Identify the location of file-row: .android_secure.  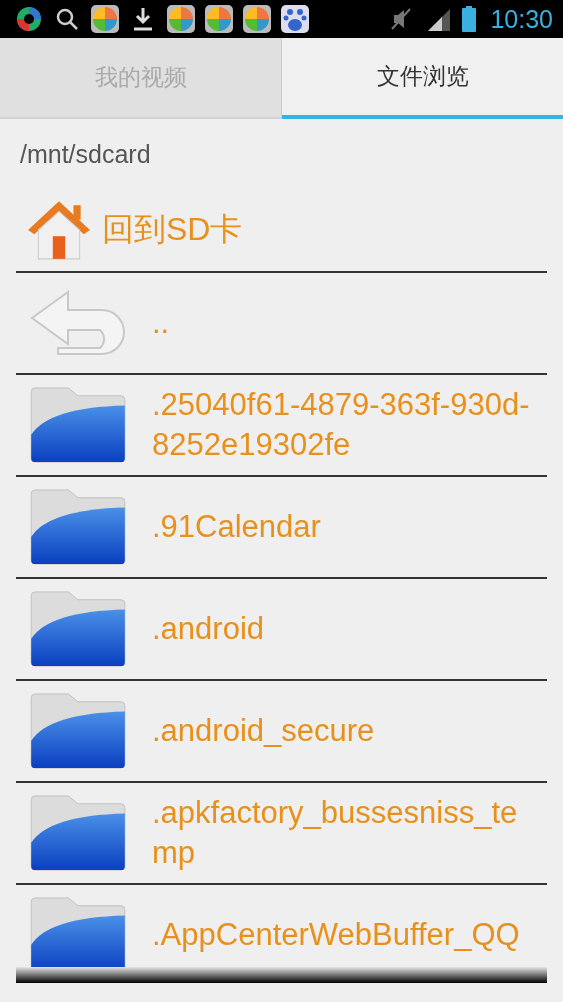
(281, 732).